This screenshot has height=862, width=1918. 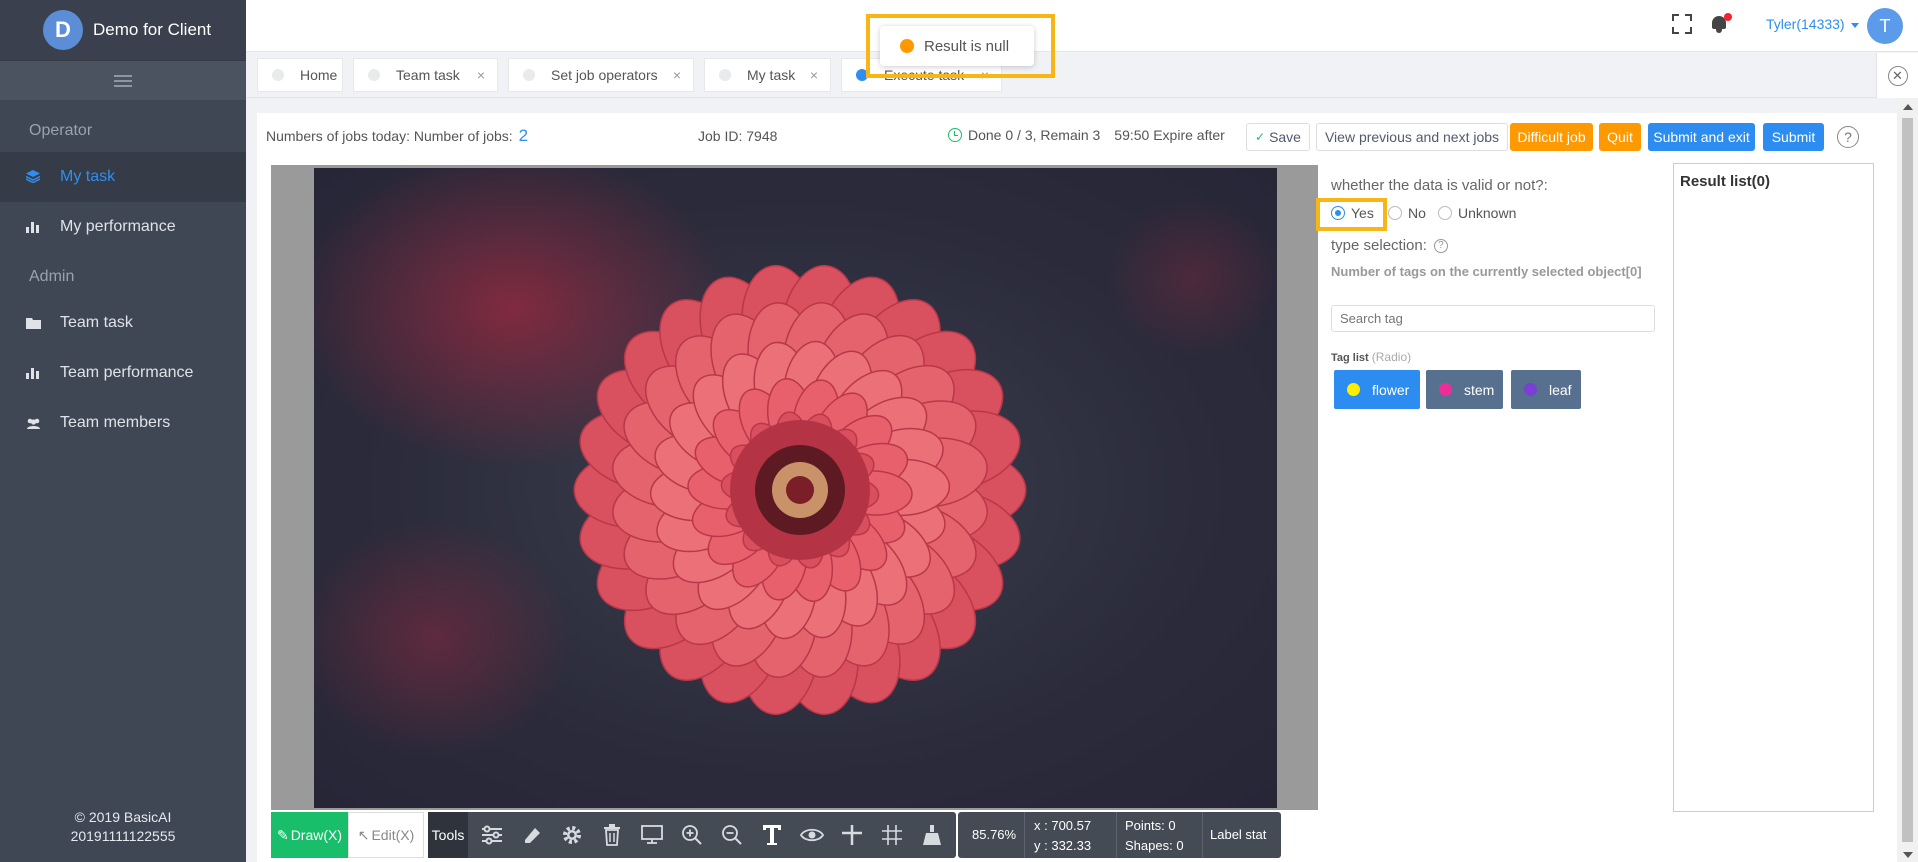 I want to click on tab-set-job-operators: Set job operators ×, so click(x=601, y=75).